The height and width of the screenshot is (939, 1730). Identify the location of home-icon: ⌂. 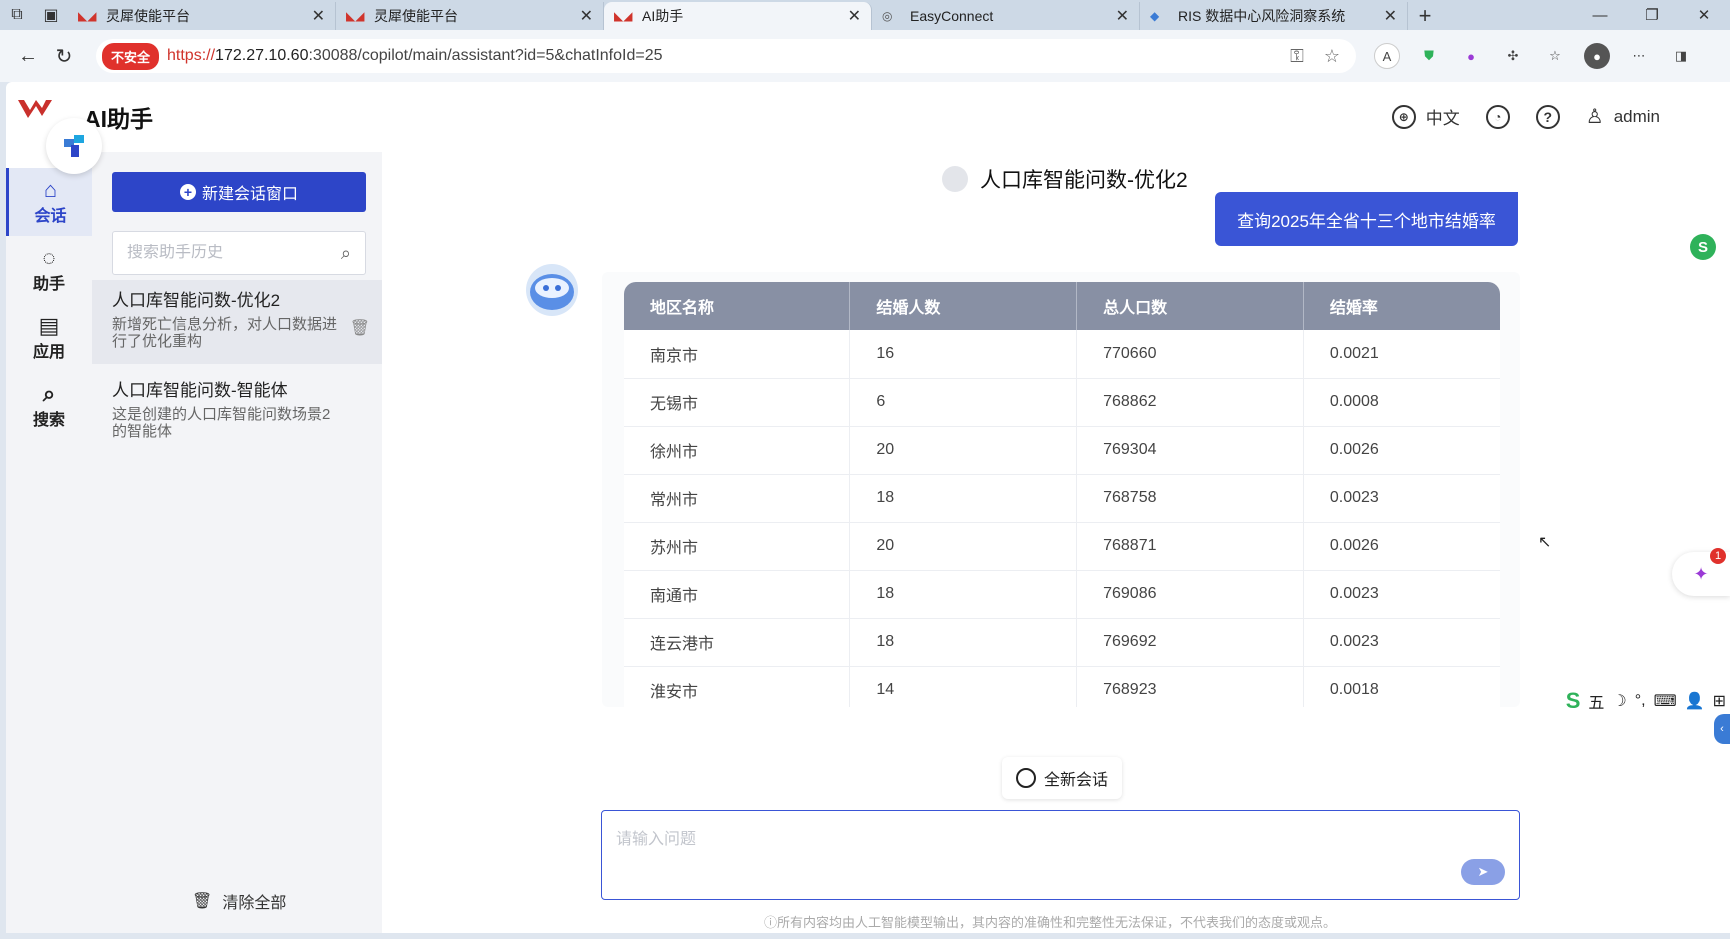
(50, 189).